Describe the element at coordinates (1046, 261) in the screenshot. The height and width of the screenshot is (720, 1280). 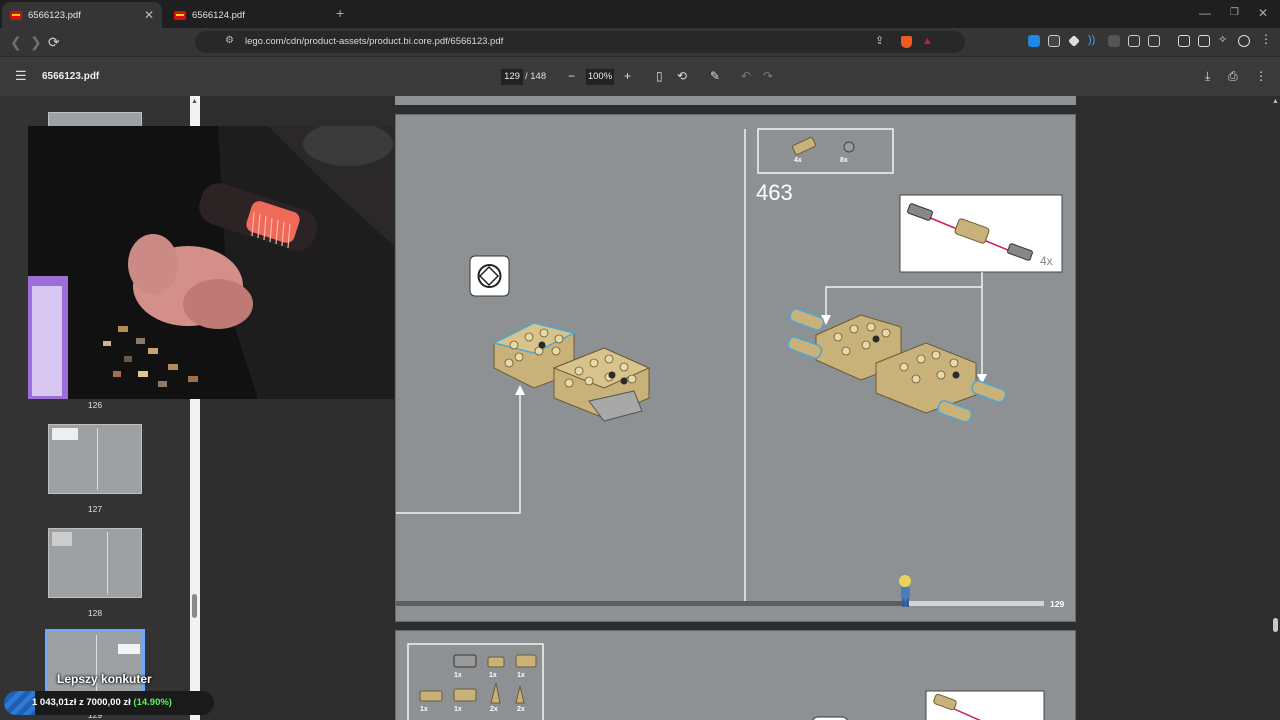
I see `callout-qty: 4x` at that location.